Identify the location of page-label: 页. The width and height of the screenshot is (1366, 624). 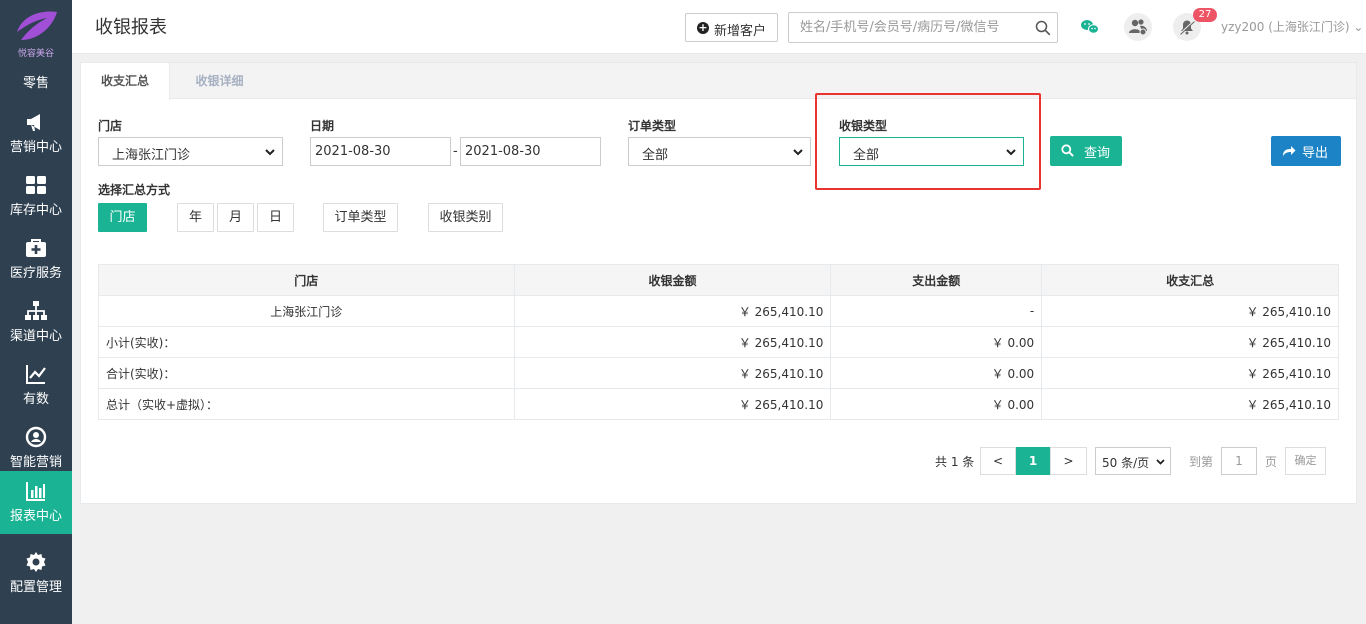
(1271, 462).